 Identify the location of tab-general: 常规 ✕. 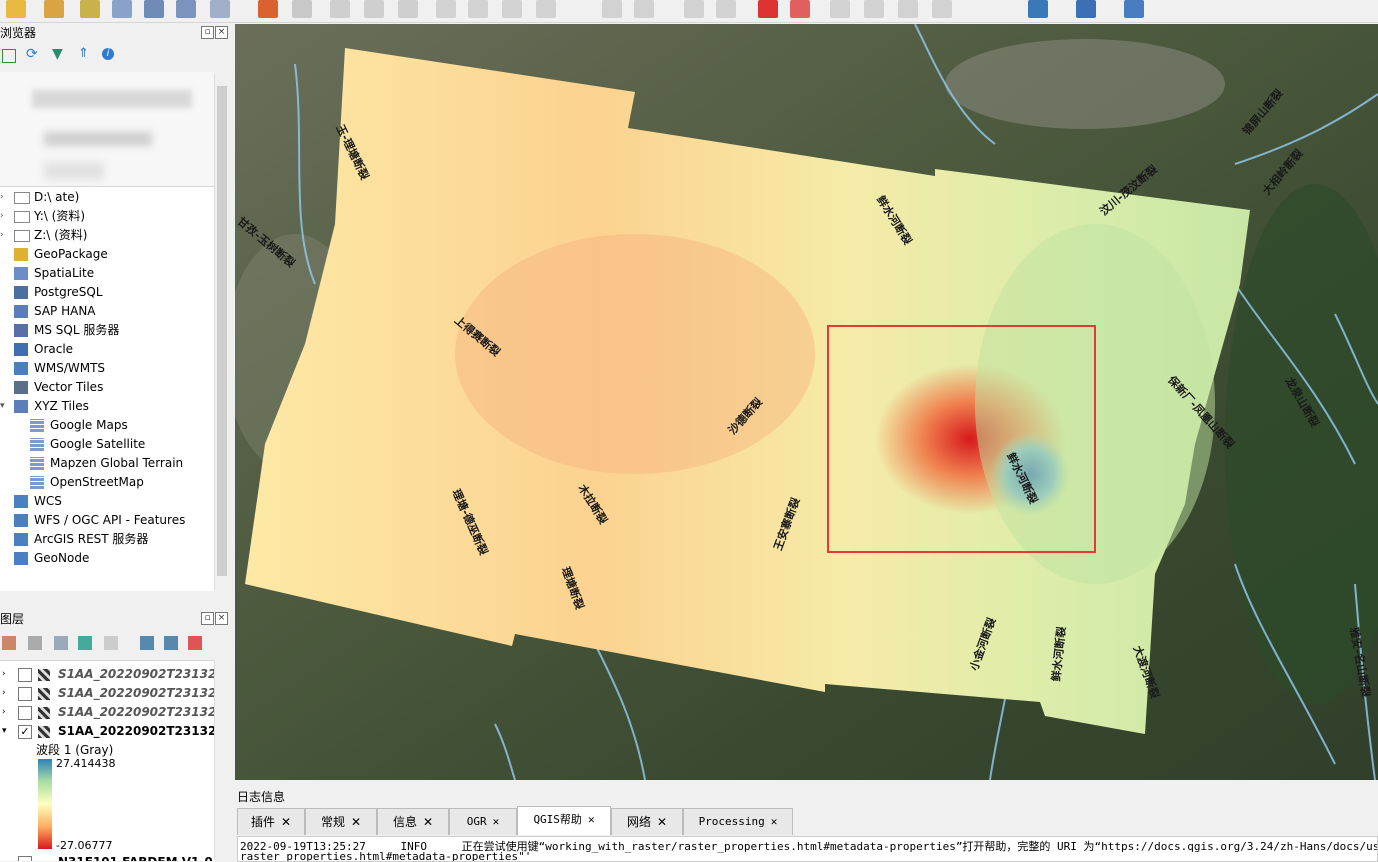
(341, 821).